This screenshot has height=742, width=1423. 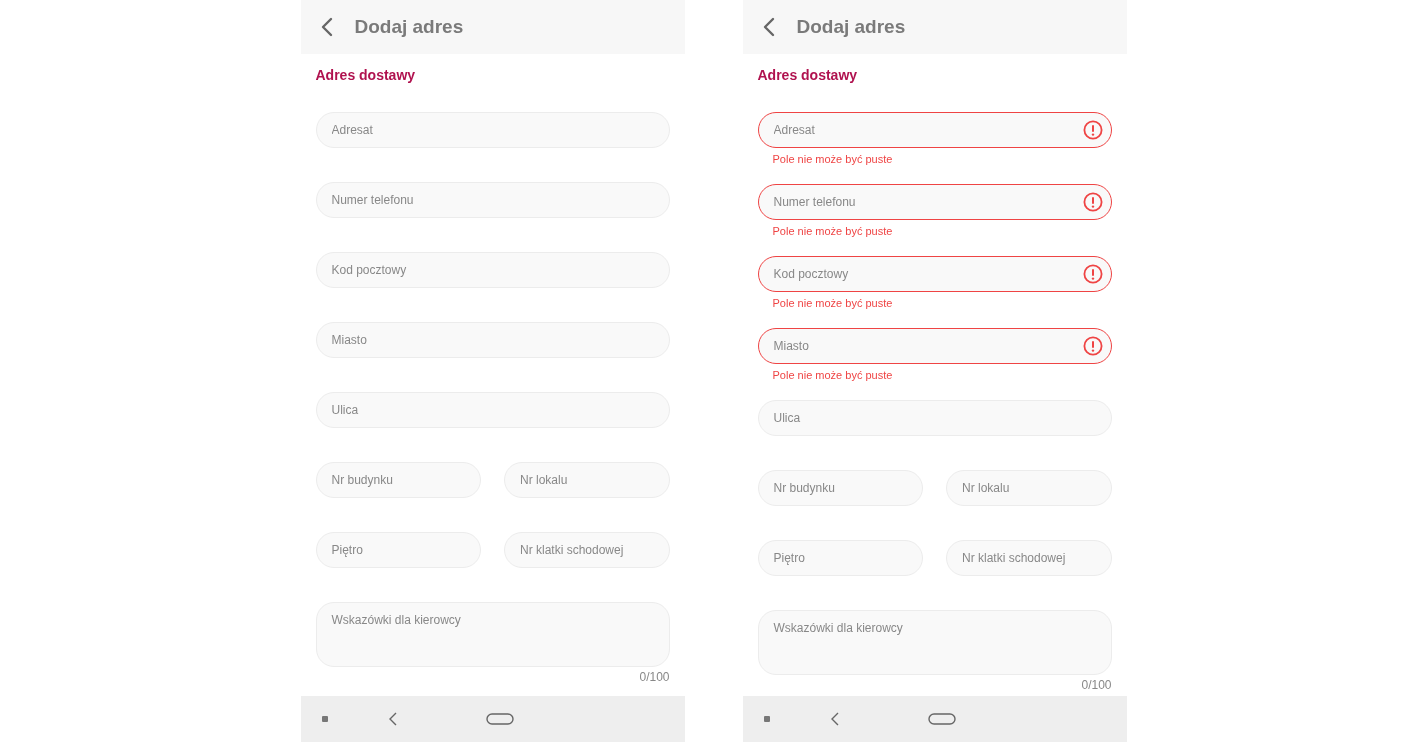 I want to click on input-field: Adresat, so click(x=934, y=130).